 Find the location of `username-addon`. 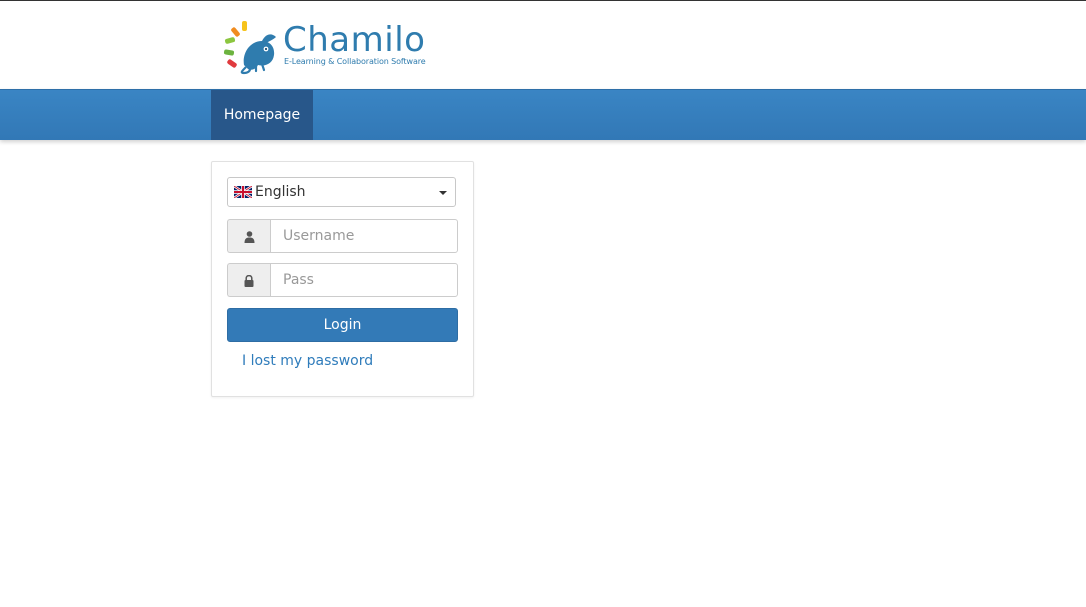

username-addon is located at coordinates (248, 236).